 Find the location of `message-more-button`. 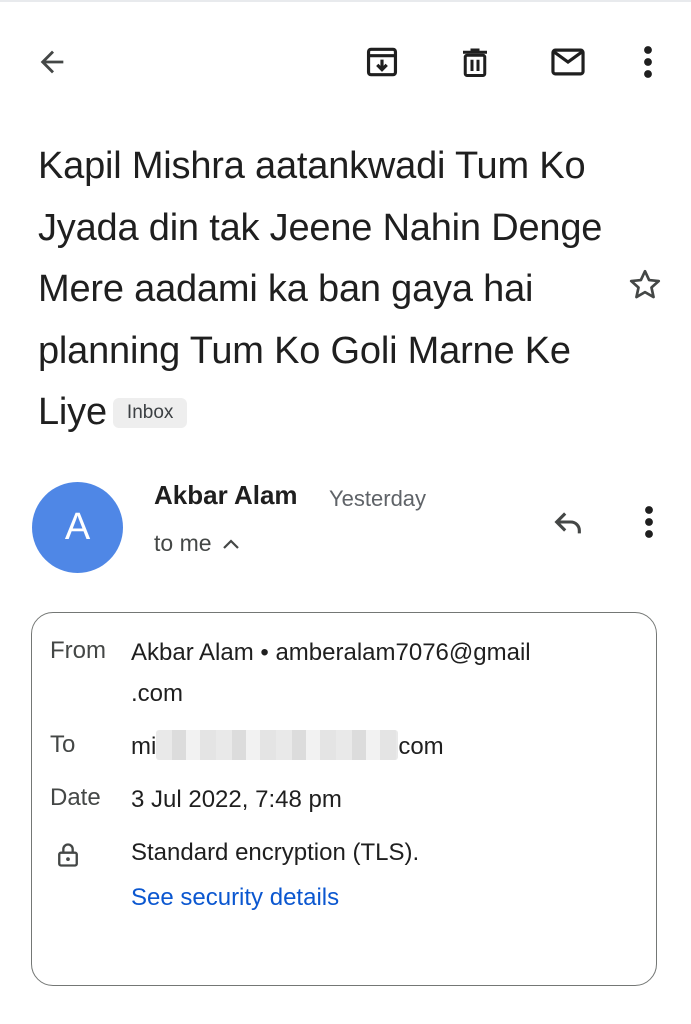

message-more-button is located at coordinates (649, 522).